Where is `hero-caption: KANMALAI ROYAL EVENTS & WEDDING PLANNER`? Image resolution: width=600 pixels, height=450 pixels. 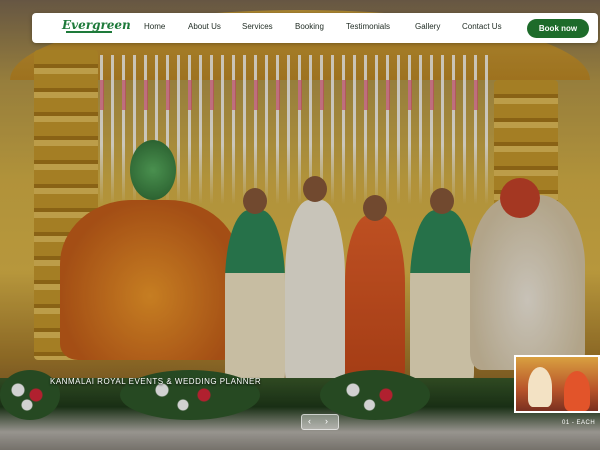
hero-caption: KANMALAI ROYAL EVENTS & WEDDING PLANNER is located at coordinates (156, 381).